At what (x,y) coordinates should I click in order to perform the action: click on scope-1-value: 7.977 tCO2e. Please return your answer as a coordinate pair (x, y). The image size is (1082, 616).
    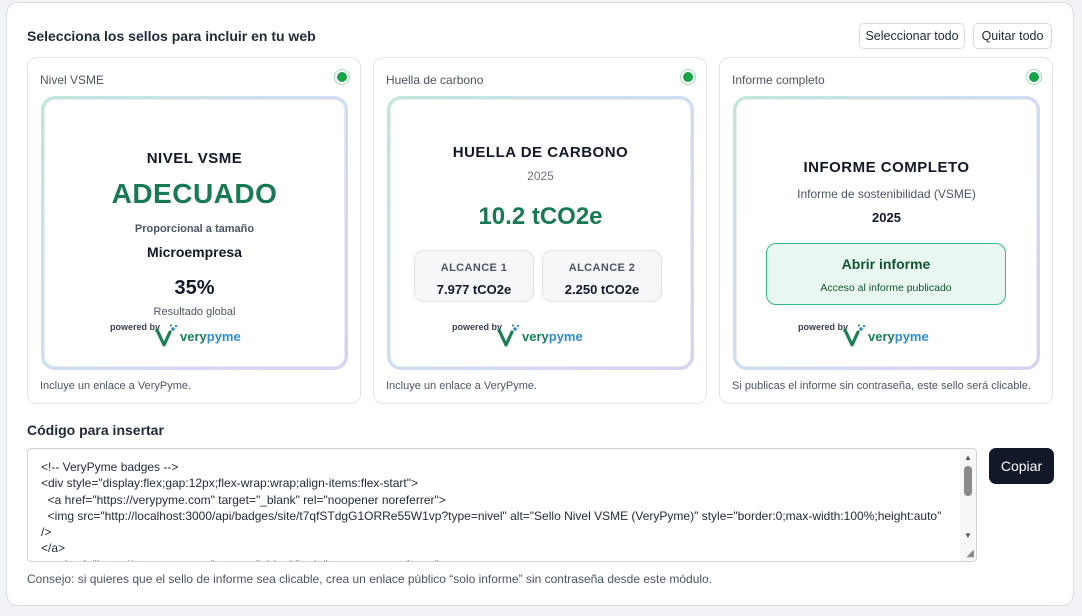
    Looking at the image, I should click on (474, 289).